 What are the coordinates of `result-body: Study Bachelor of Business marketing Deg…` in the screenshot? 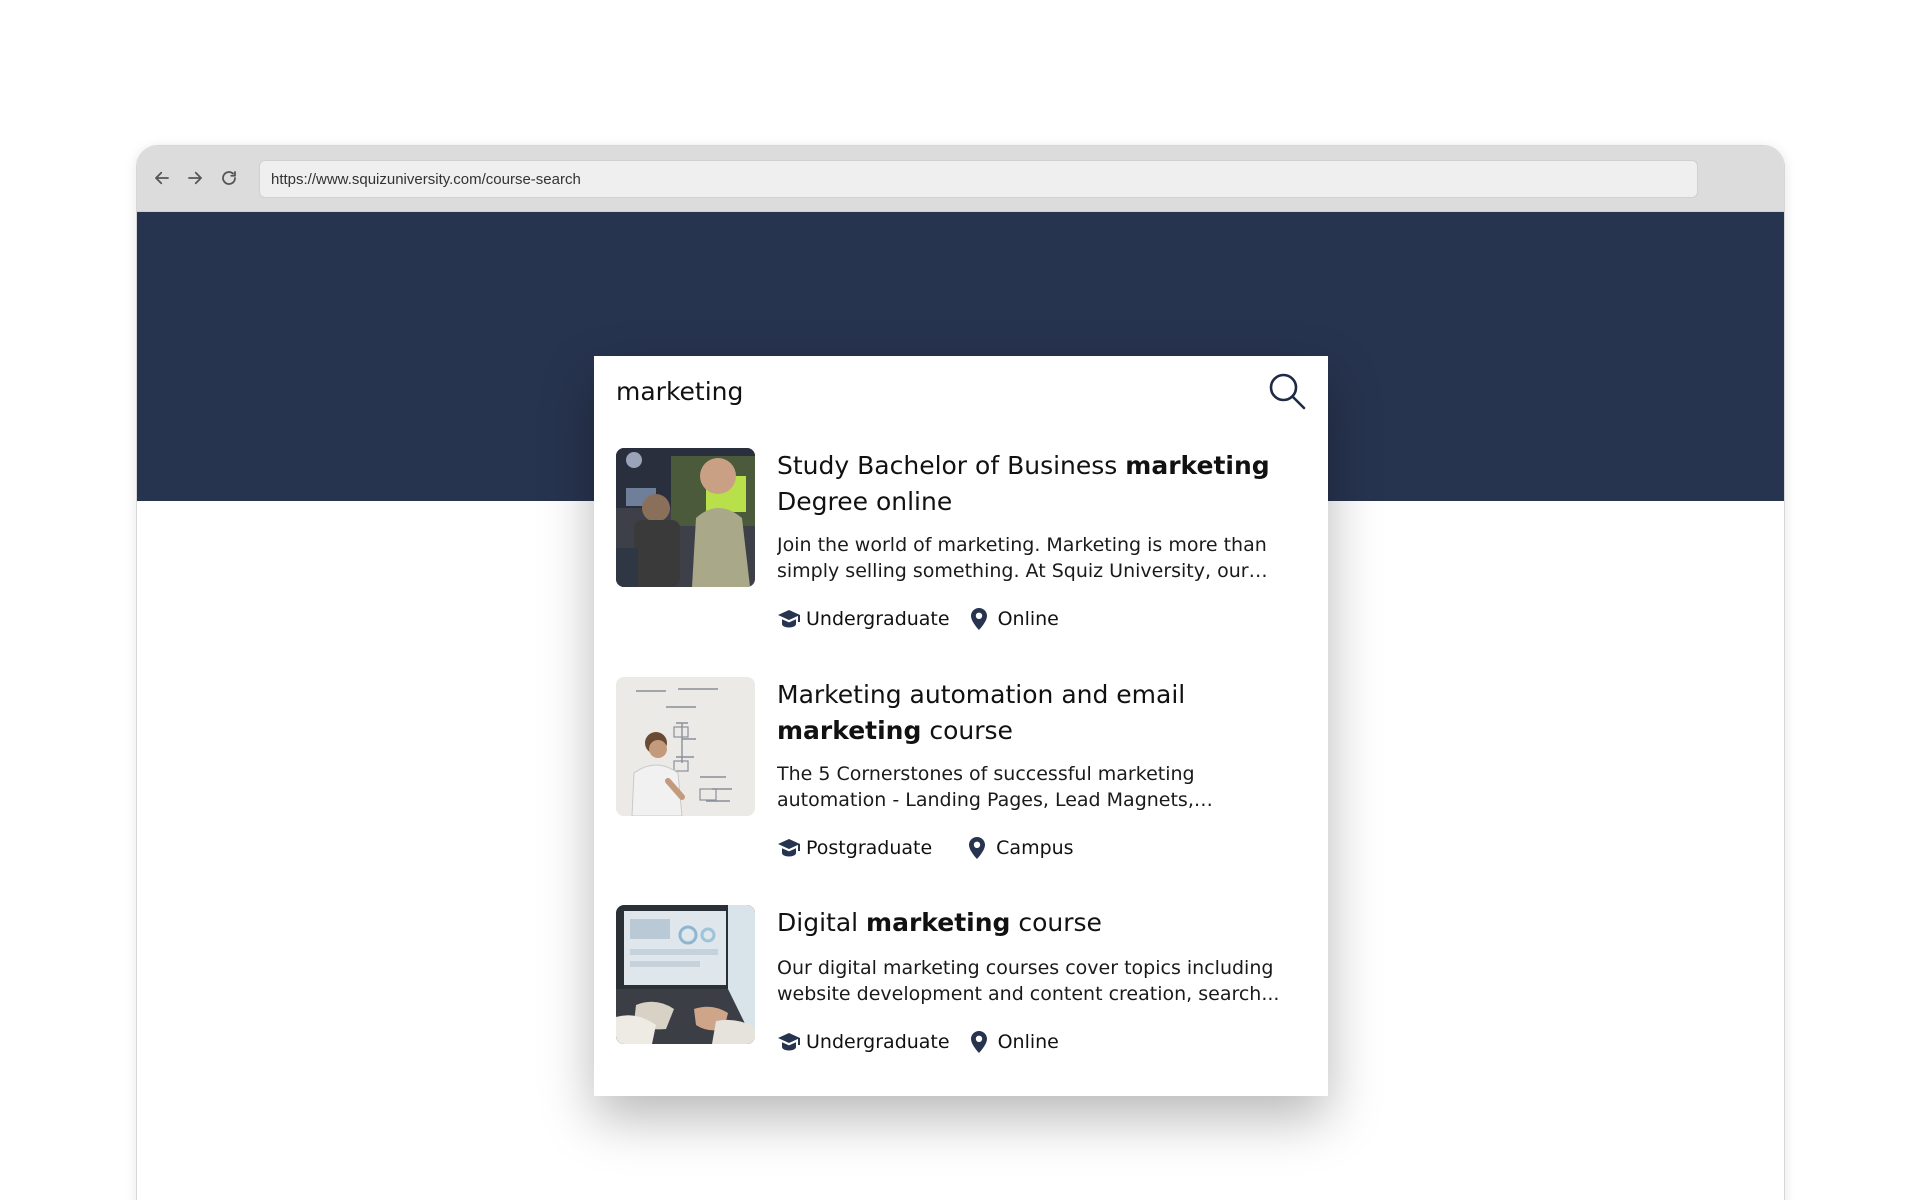 It's located at (1042, 540).